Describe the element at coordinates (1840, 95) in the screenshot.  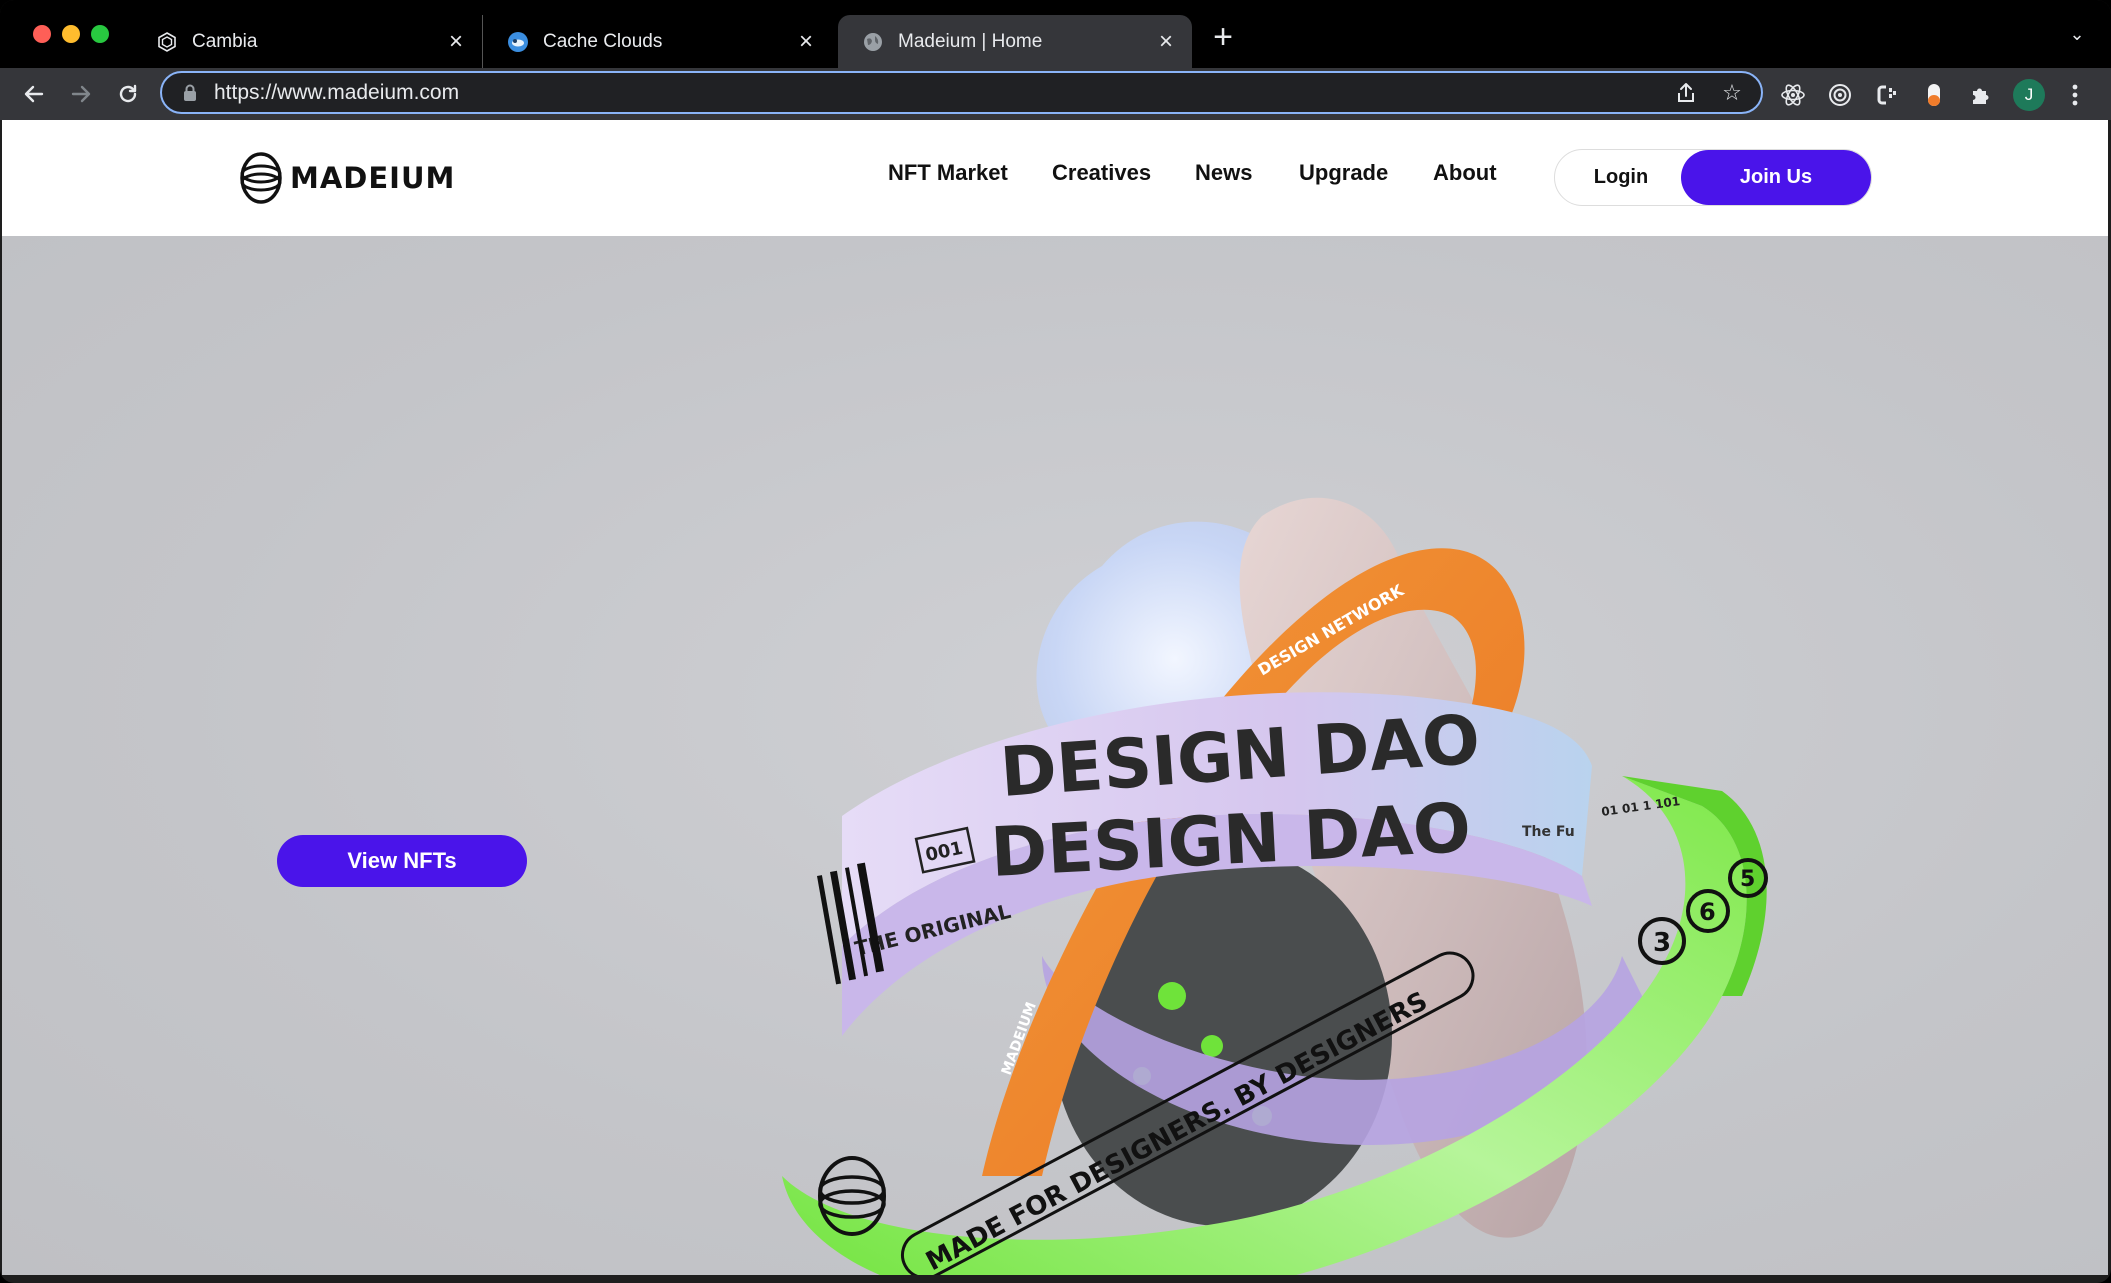
I see `target-extension-icon` at that location.